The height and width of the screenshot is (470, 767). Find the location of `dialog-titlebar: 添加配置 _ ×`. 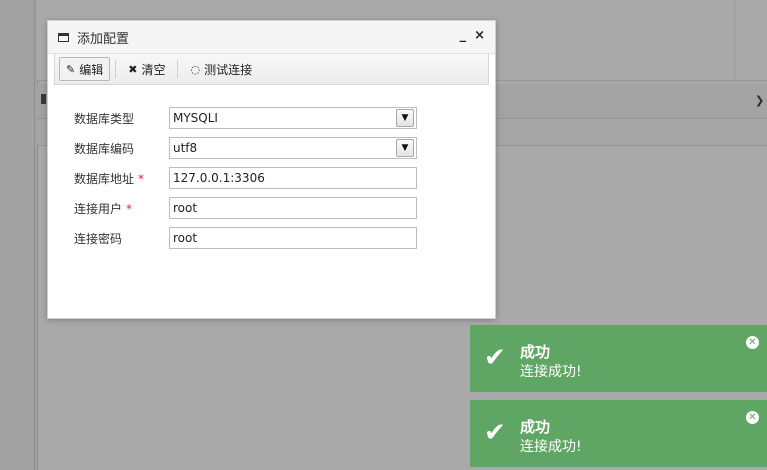

dialog-titlebar: 添加配置 _ × is located at coordinates (271, 37).